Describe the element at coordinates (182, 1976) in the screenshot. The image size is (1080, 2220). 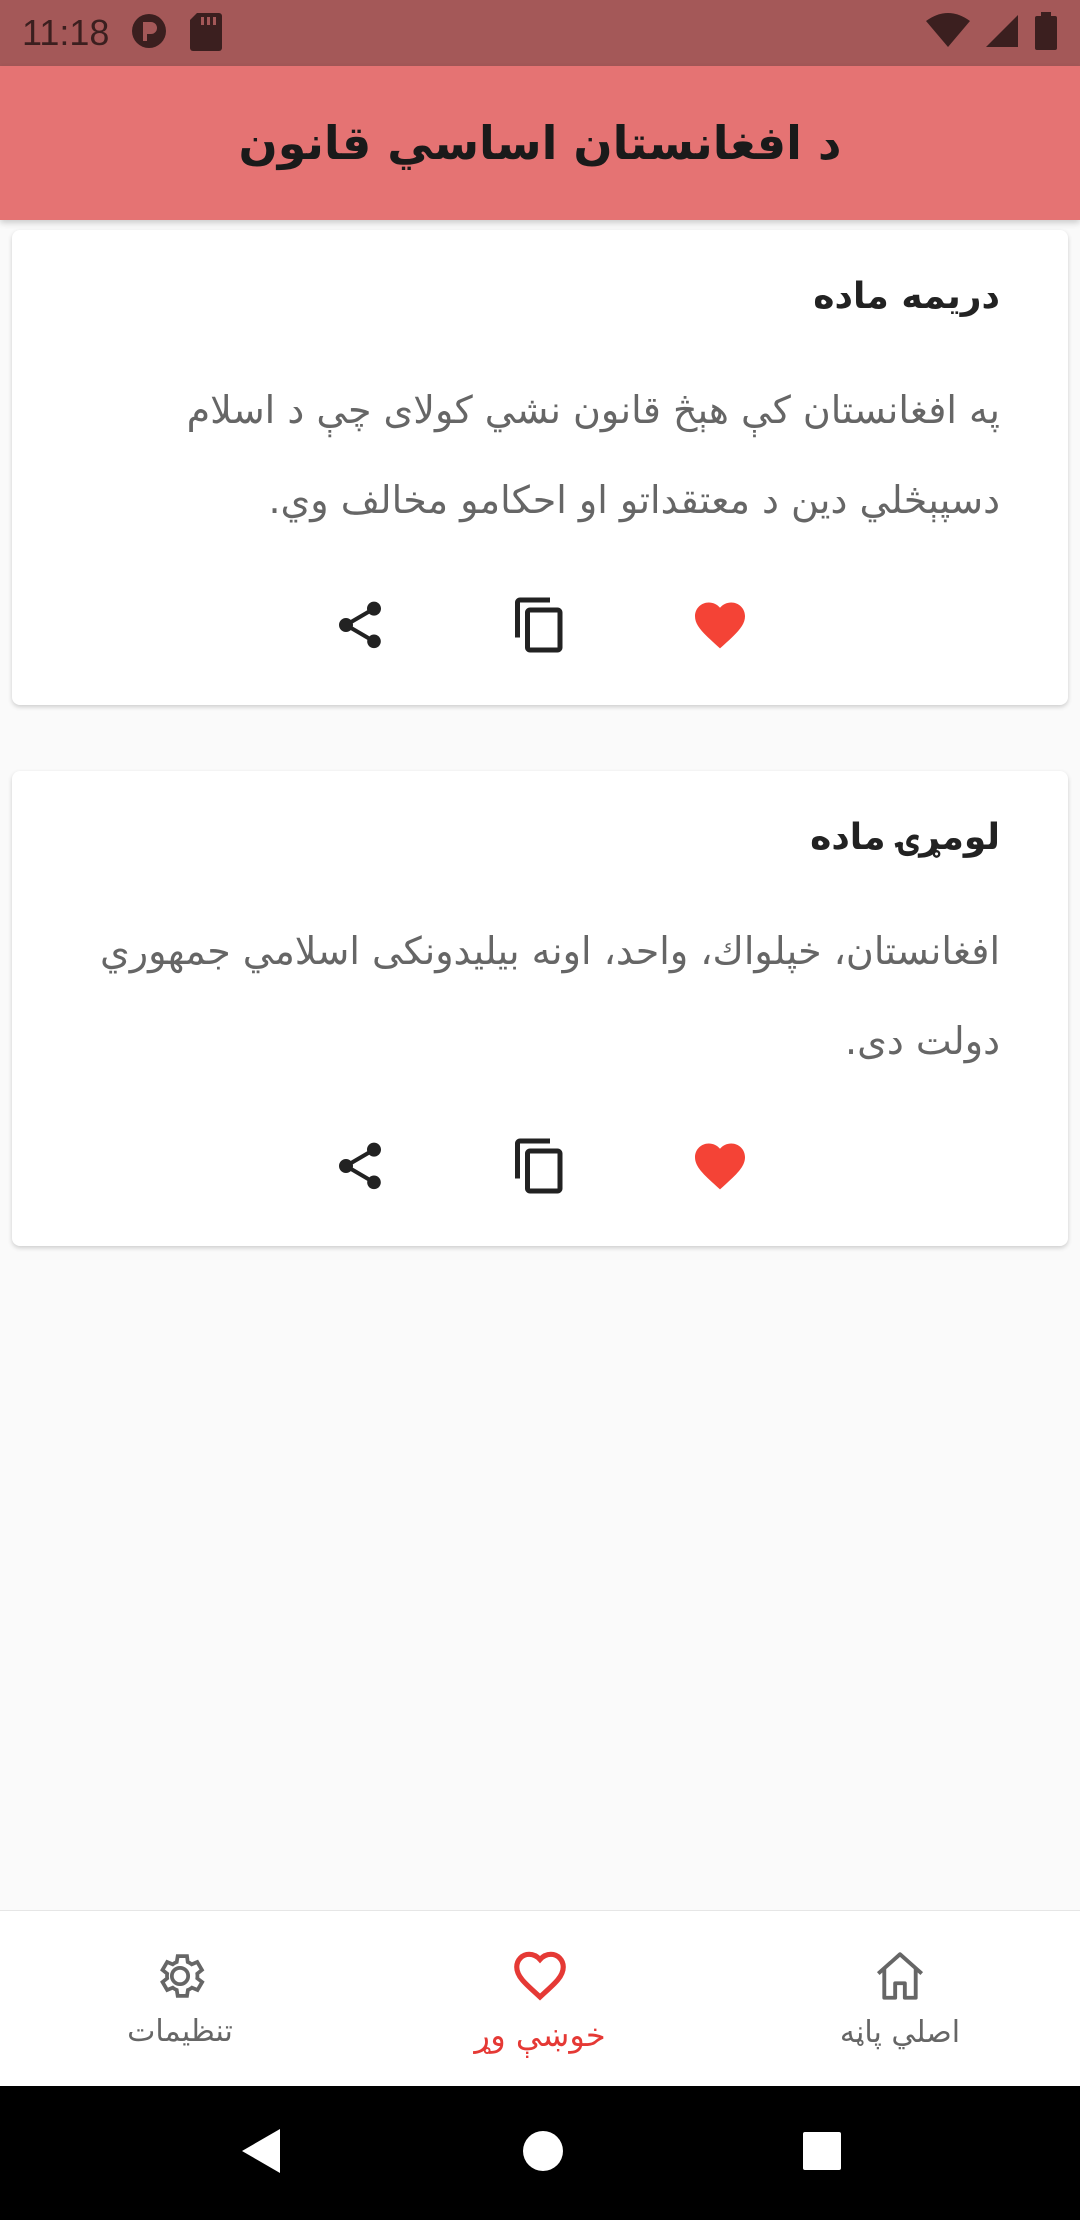
I see `gear-icon` at that location.